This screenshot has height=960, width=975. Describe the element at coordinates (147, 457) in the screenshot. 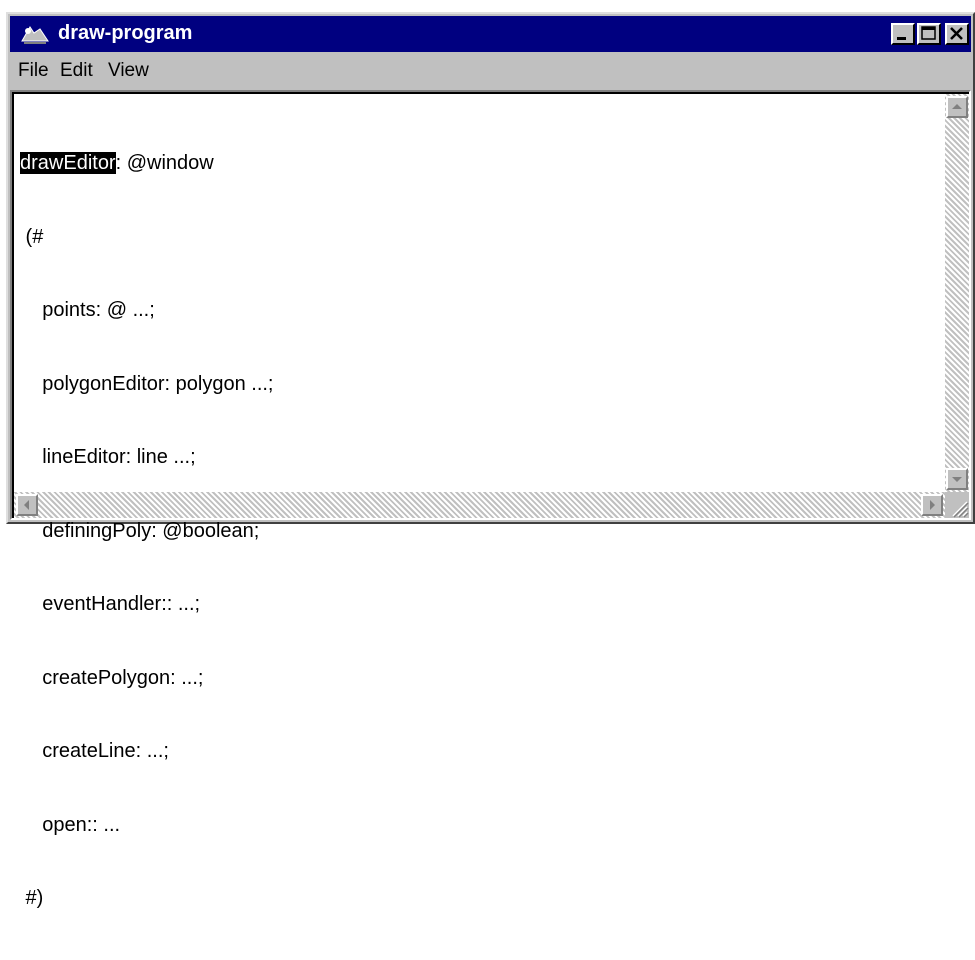

I see `code-line: lineEditor: line ...;` at that location.